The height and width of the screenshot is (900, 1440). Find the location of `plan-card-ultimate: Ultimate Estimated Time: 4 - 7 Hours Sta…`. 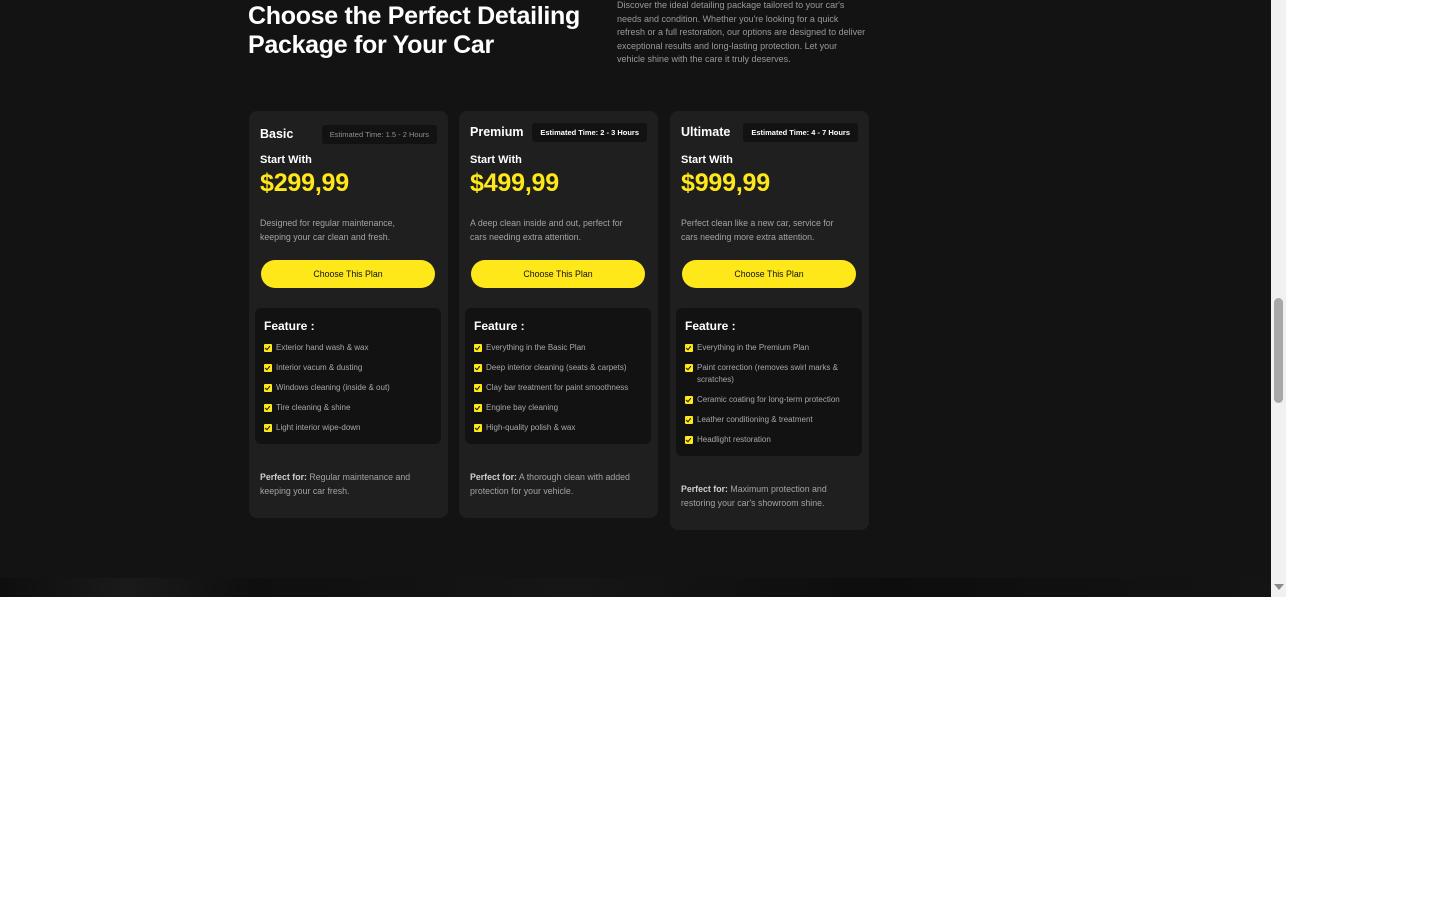

plan-card-ultimate: Ultimate Estimated Time: 4 - 7 Hours Sta… is located at coordinates (769, 320).